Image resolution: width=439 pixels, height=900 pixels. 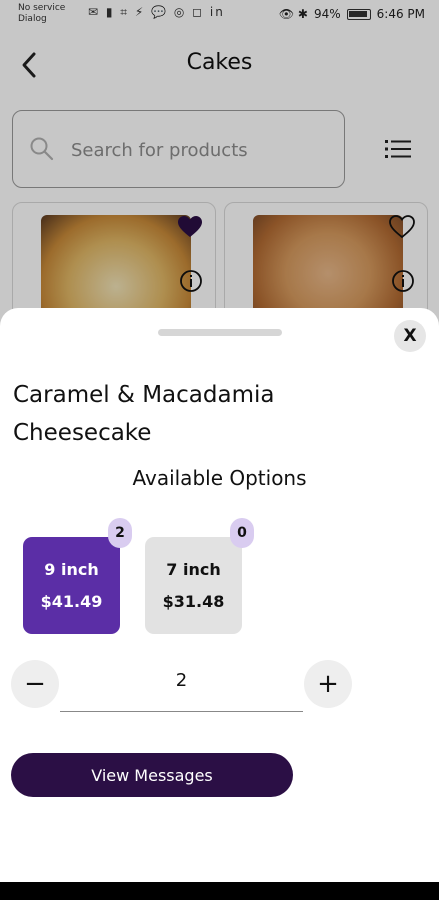 I want to click on option-9-inch: 9 inch $41.49, so click(x=71, y=585).